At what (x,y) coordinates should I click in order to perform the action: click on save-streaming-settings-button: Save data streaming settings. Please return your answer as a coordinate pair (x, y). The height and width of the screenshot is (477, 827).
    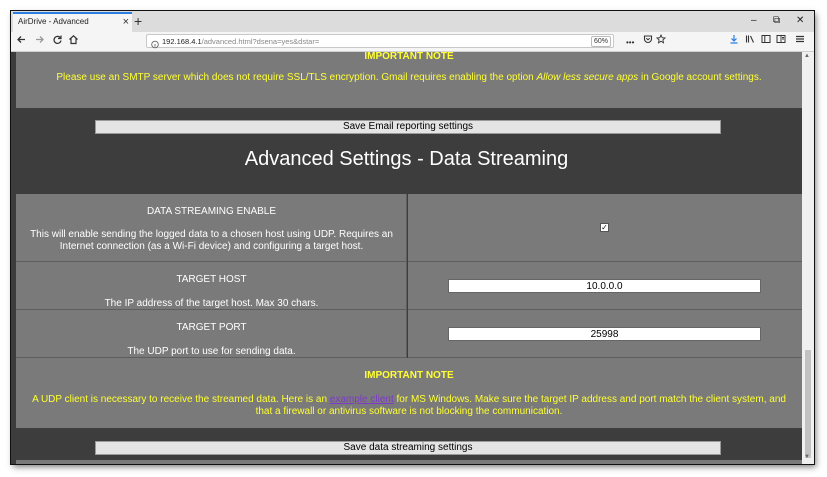
    Looking at the image, I should click on (408, 448).